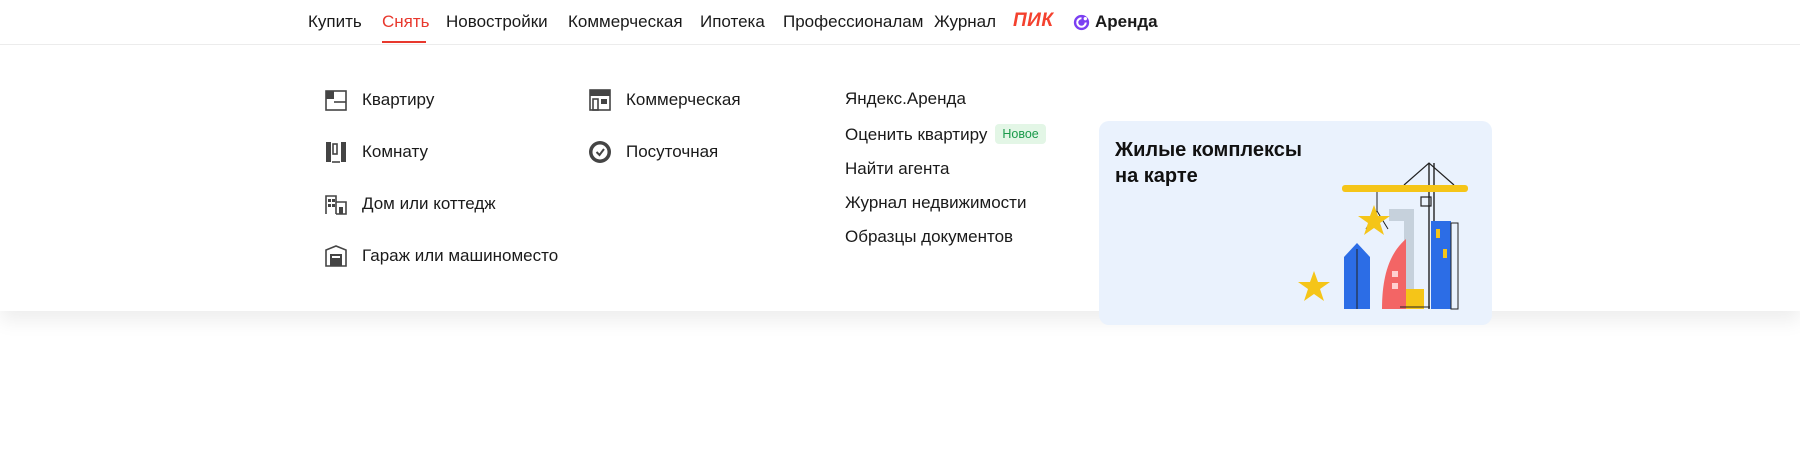 The image size is (1800, 450). Describe the element at coordinates (1208, 163) in the screenshot. I see `promo-title: Жилые комплексы на карте` at that location.